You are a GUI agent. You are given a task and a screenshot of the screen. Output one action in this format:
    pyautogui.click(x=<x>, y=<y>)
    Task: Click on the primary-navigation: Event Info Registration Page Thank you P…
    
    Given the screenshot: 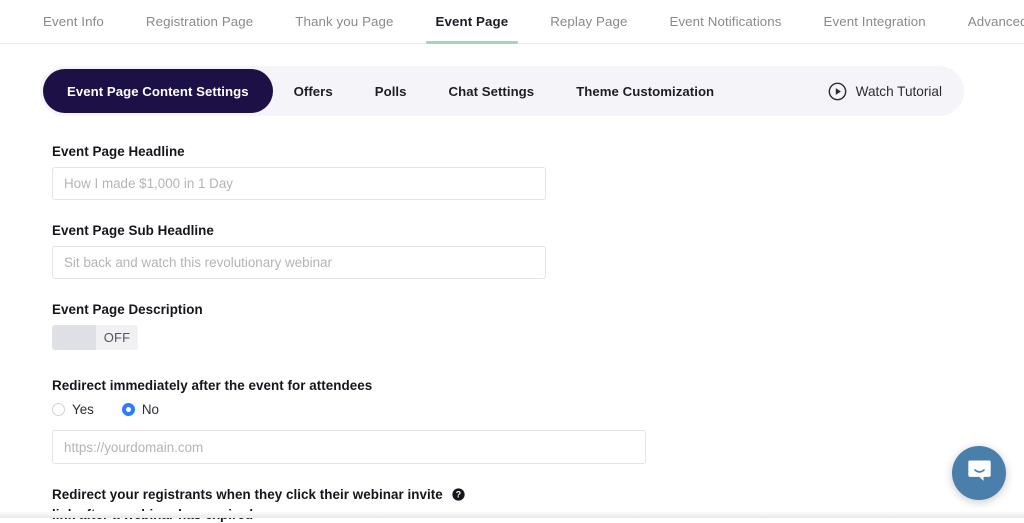 What is the action you would take?
    pyautogui.click(x=512, y=22)
    